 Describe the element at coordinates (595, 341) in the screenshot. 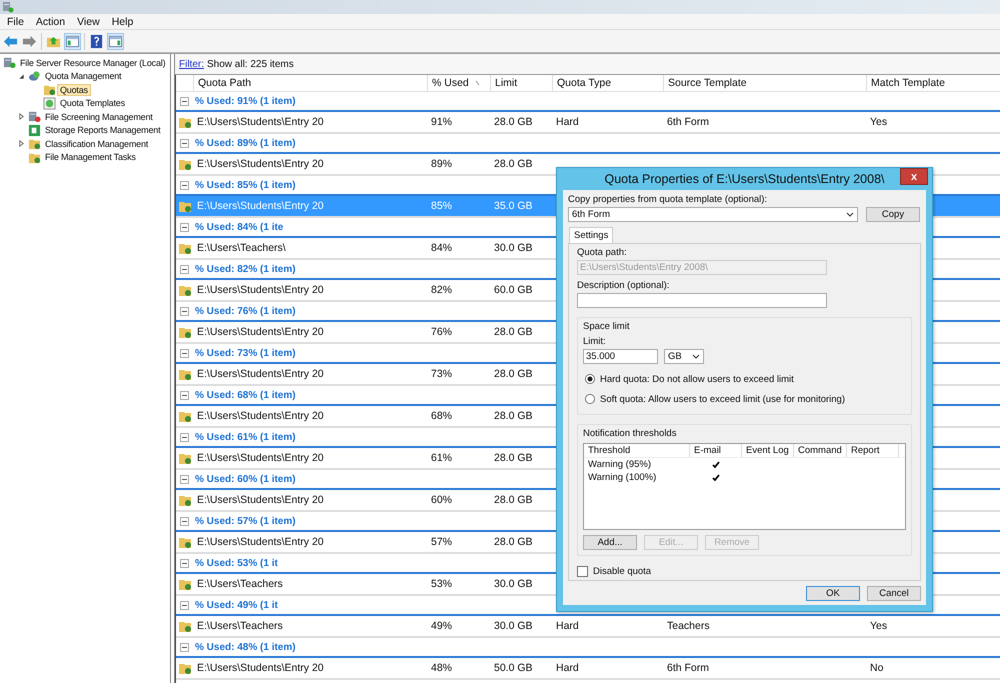

I see `limit-label: Limit:` at that location.